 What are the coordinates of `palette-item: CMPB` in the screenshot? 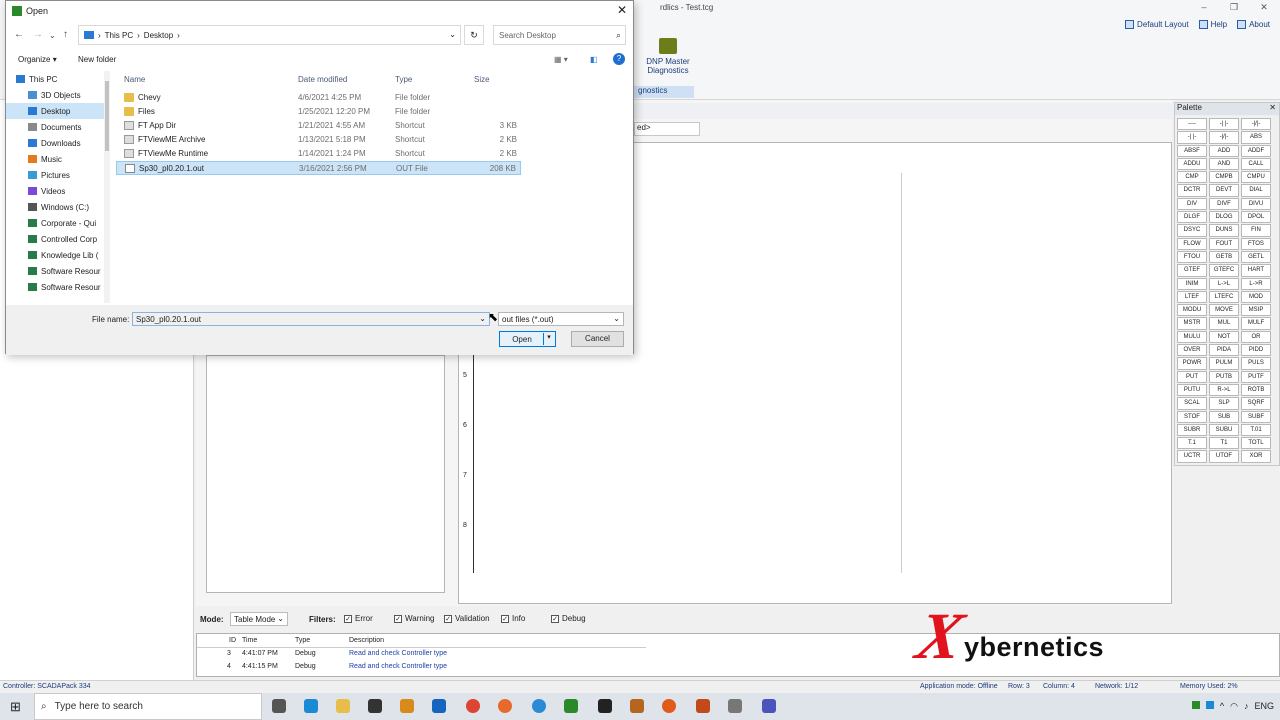 It's located at (1224, 177).